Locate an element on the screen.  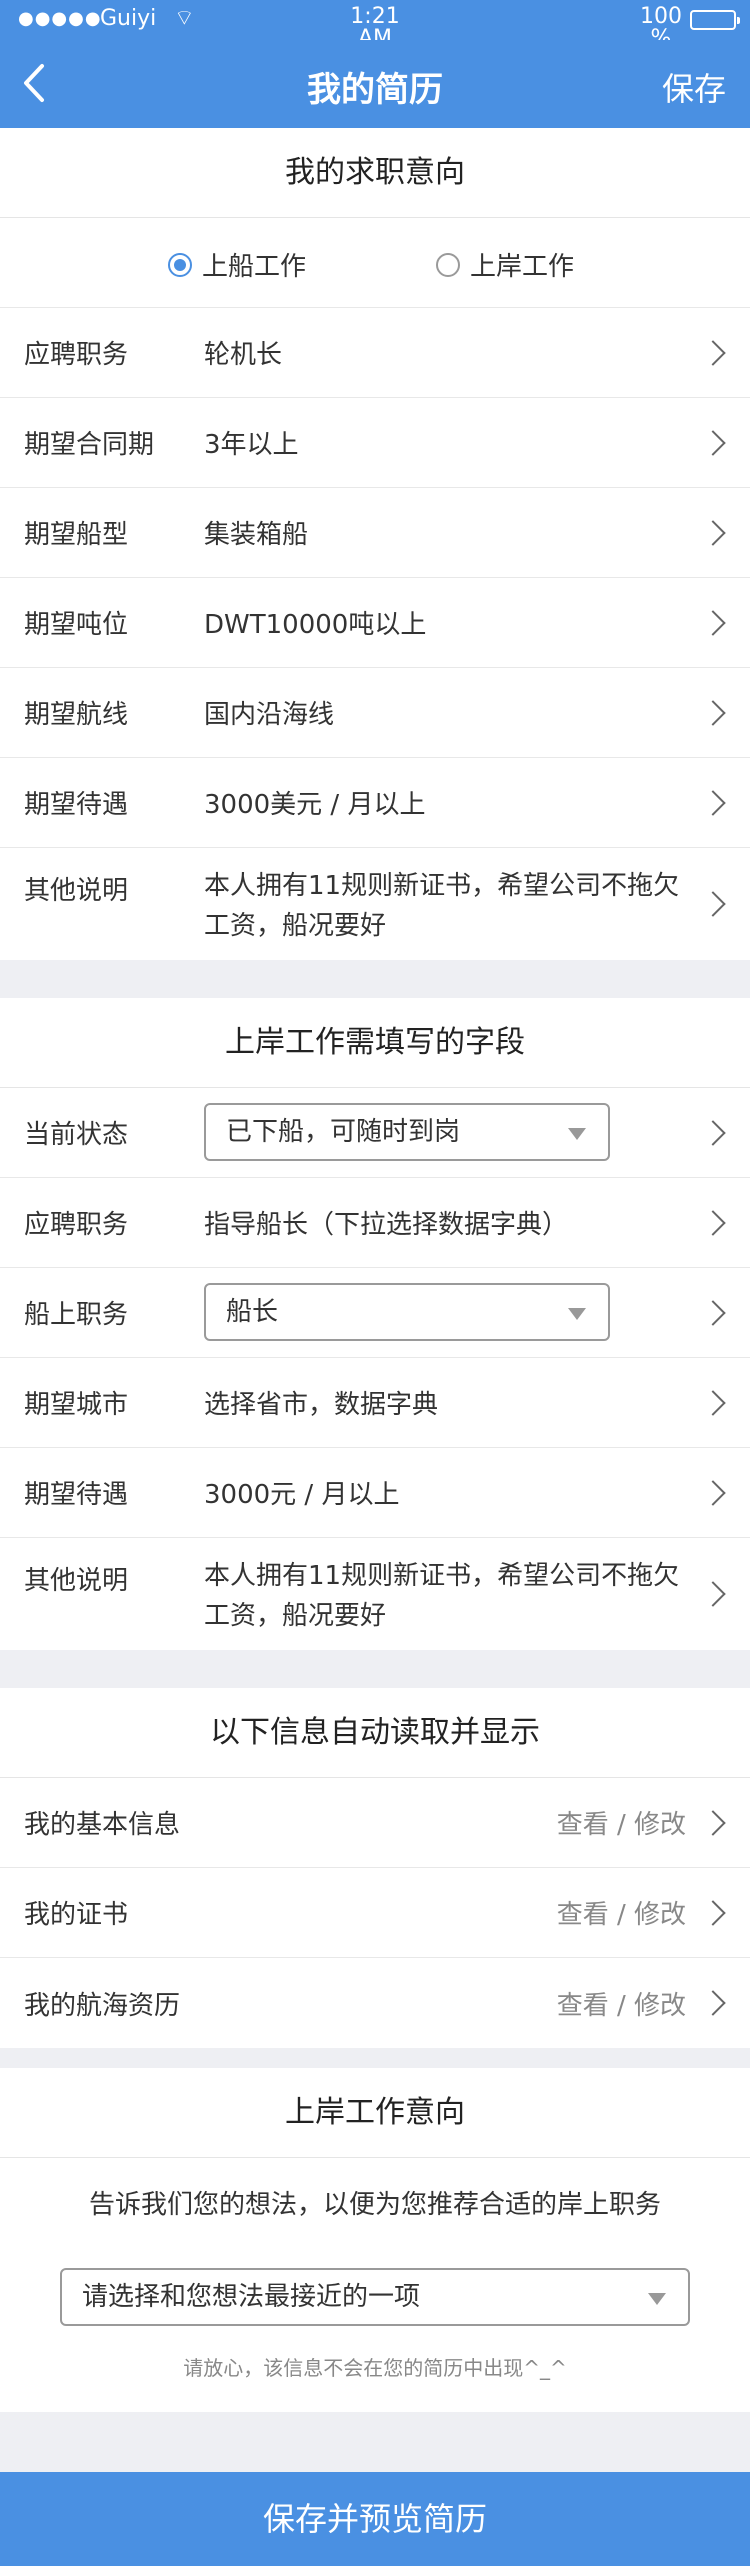
row-label: 船上职务 is located at coordinates (76, 1315).